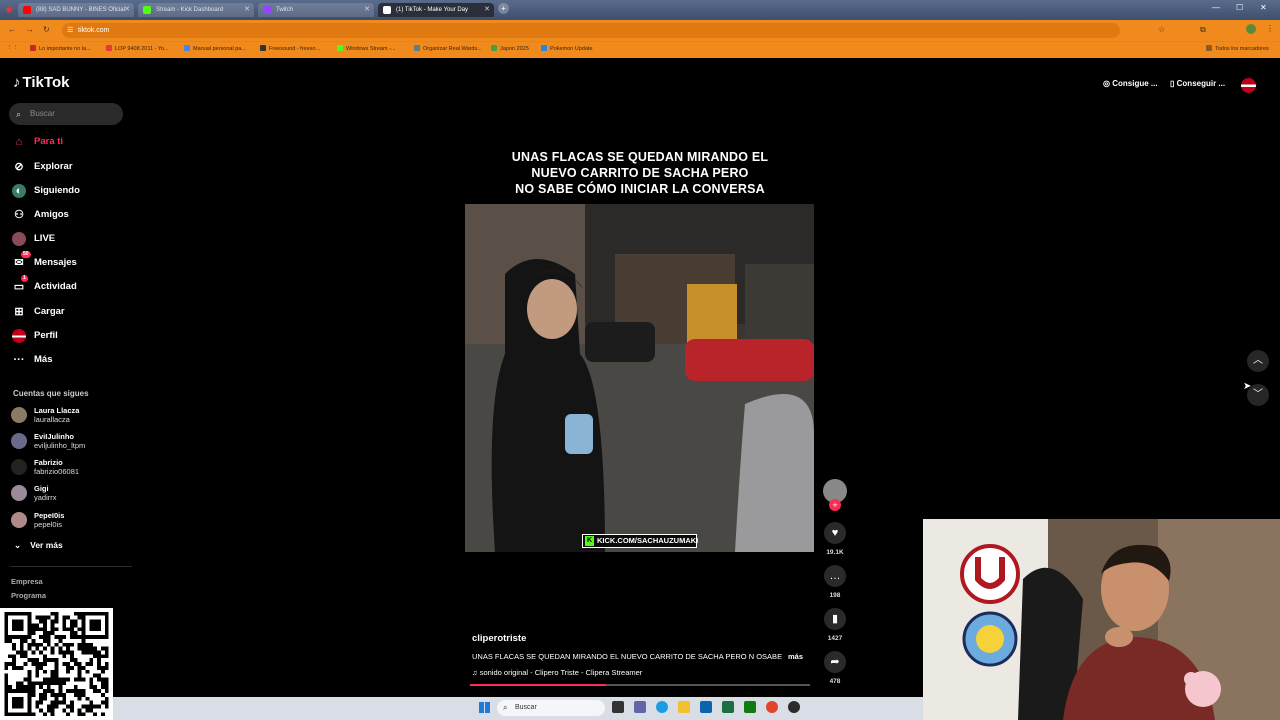 The image size is (1280, 720). What do you see at coordinates (538, 685) in the screenshot?
I see `video-progress-fill` at bounding box center [538, 685].